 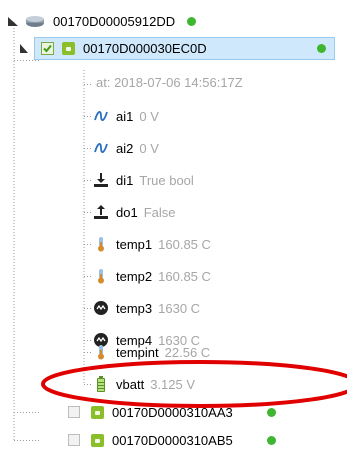 What do you see at coordinates (101, 308) in the screenshot?
I see `sensor-dial-icon` at bounding box center [101, 308].